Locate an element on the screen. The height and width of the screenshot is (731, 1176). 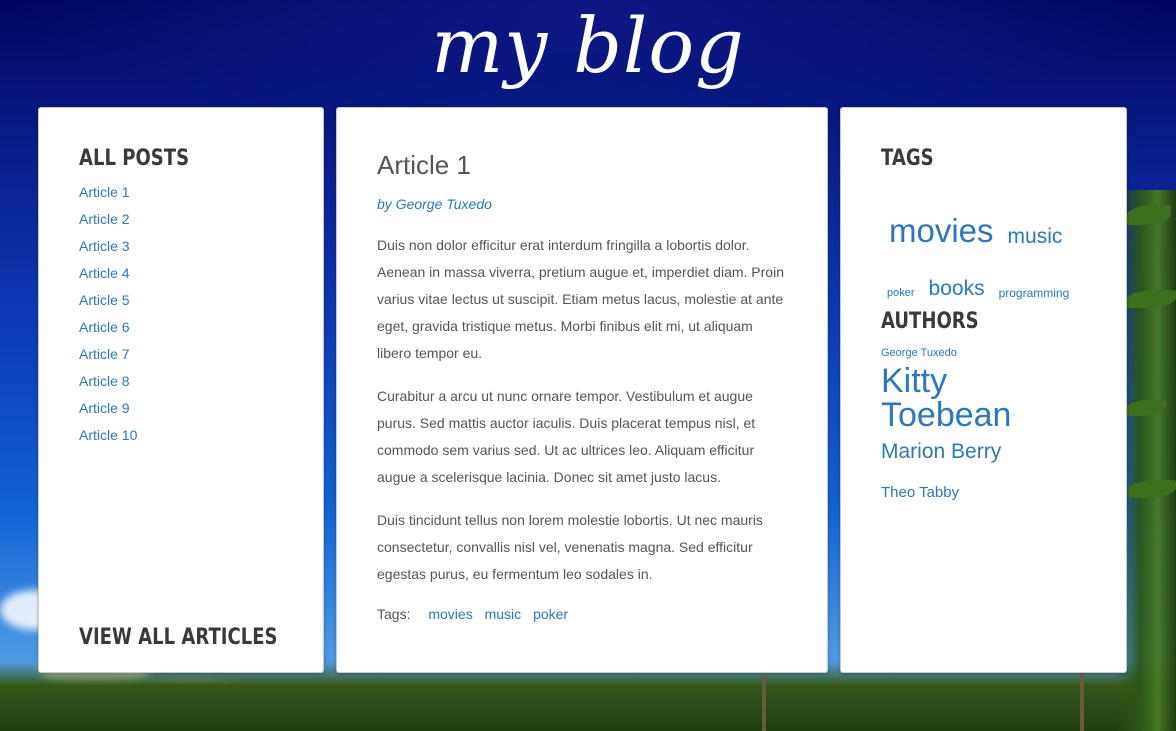
article-tags: Tags: movies music poker is located at coordinates (582, 614).